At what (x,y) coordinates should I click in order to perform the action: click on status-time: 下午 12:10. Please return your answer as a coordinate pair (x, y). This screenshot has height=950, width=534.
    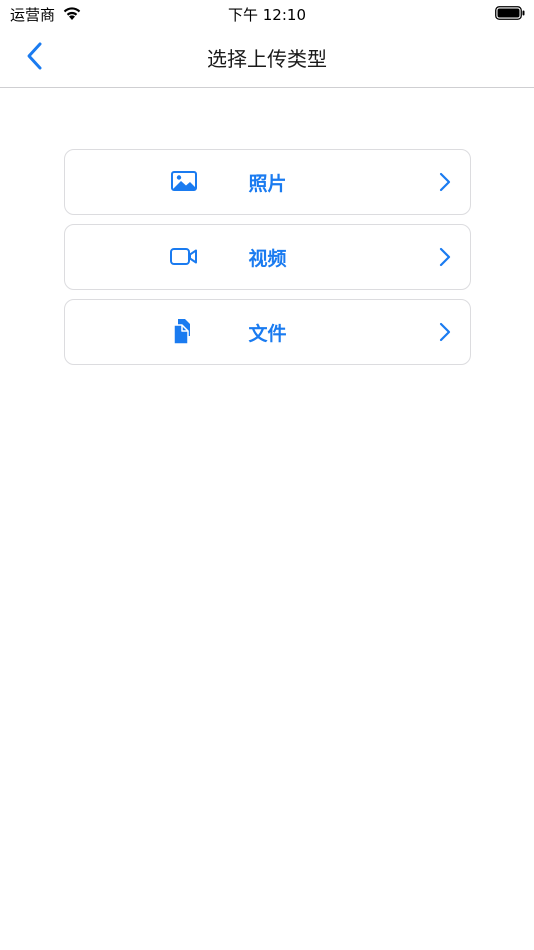
    Looking at the image, I should click on (267, 15).